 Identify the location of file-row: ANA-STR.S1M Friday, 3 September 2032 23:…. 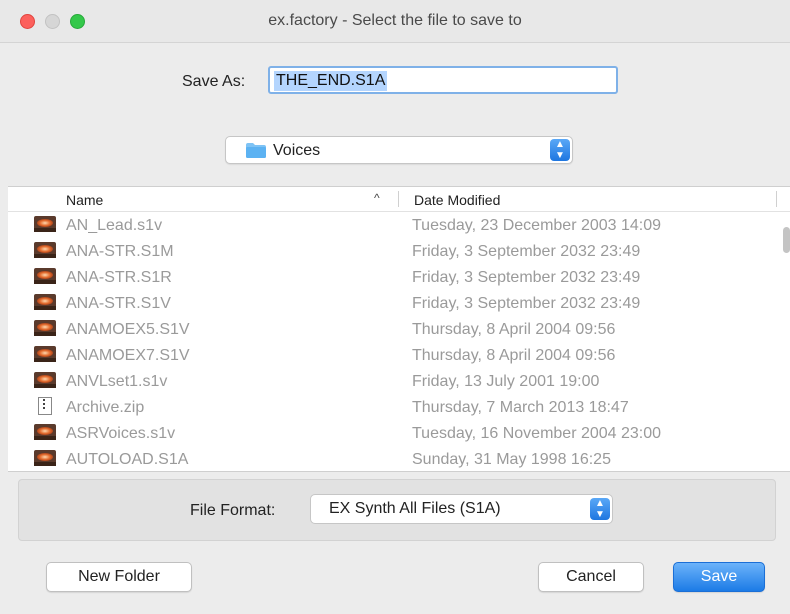
(393, 252).